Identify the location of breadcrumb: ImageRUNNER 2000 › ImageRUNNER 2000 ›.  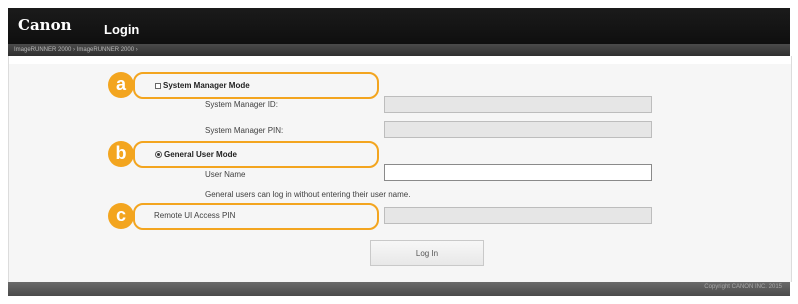
(76, 50).